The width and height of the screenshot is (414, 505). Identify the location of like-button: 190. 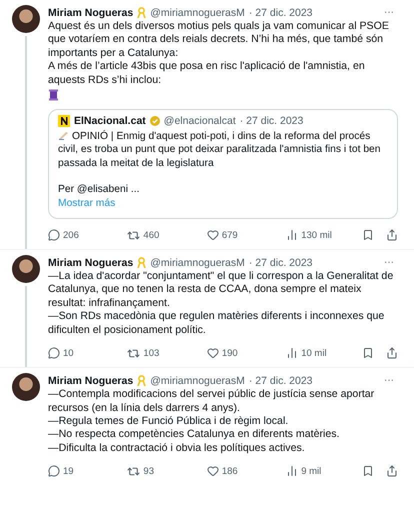
(246, 353).